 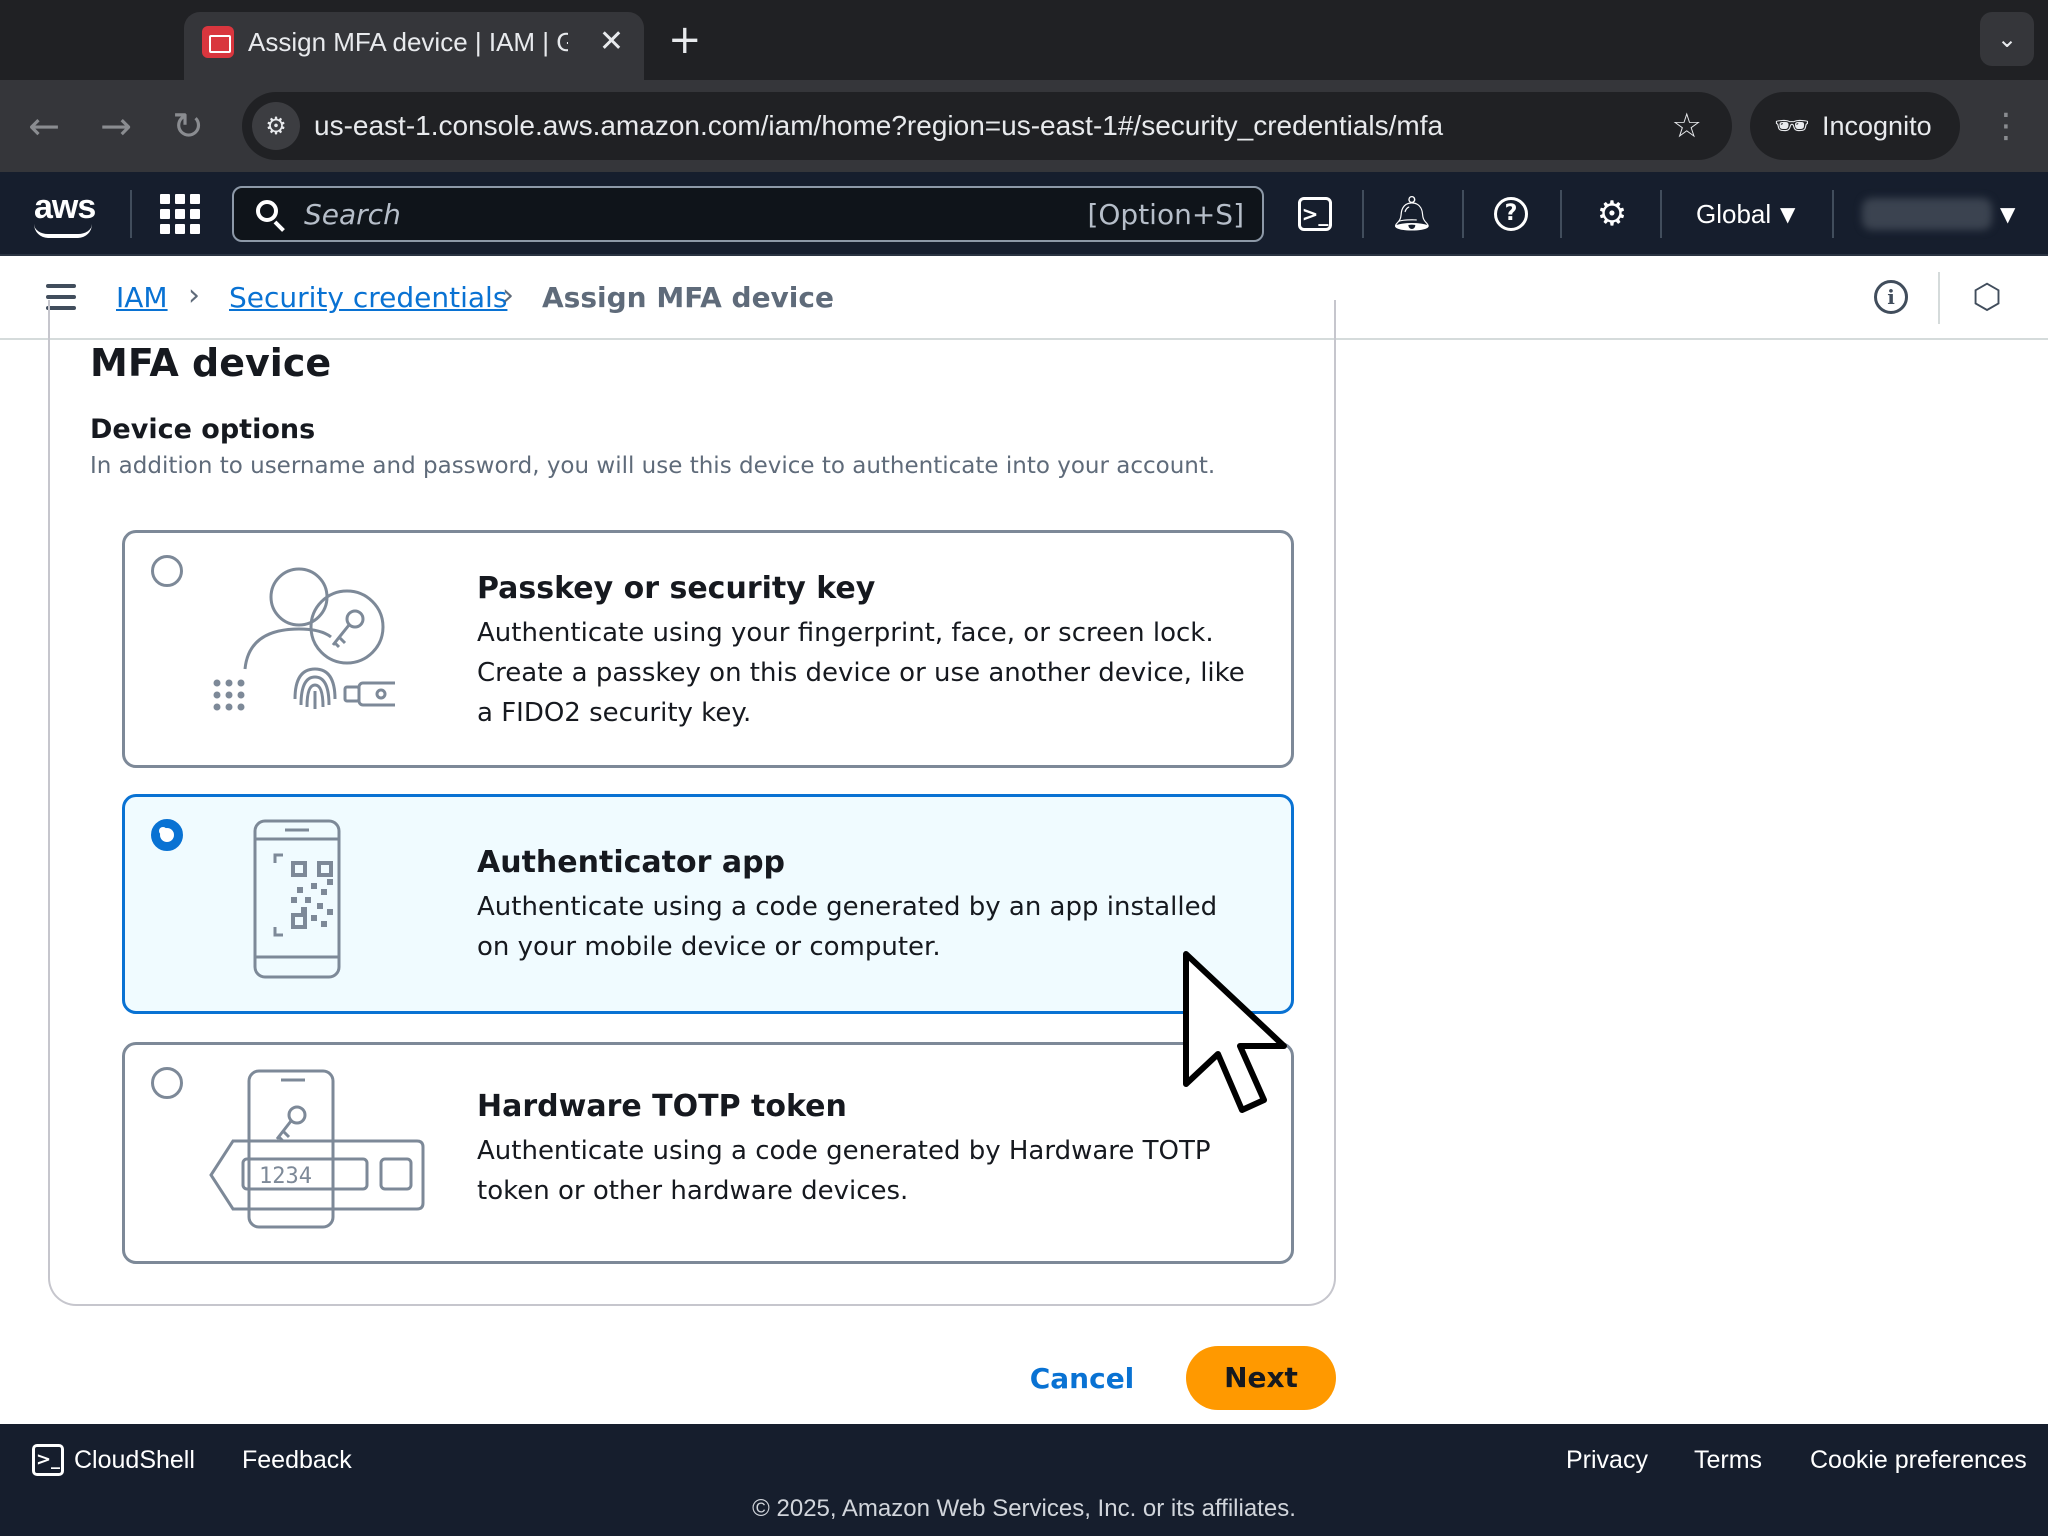 I want to click on footer-feedback: Feedback, so click(x=297, y=1460).